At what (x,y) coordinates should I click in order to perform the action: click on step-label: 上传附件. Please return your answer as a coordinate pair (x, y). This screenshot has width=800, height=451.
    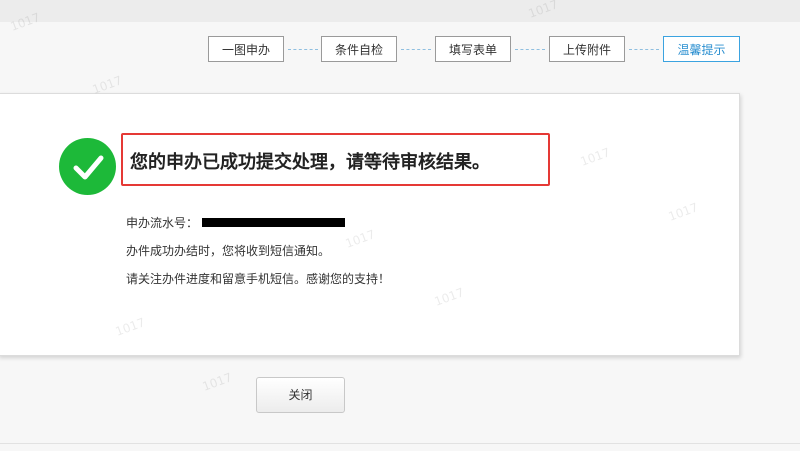
    Looking at the image, I should click on (586, 50).